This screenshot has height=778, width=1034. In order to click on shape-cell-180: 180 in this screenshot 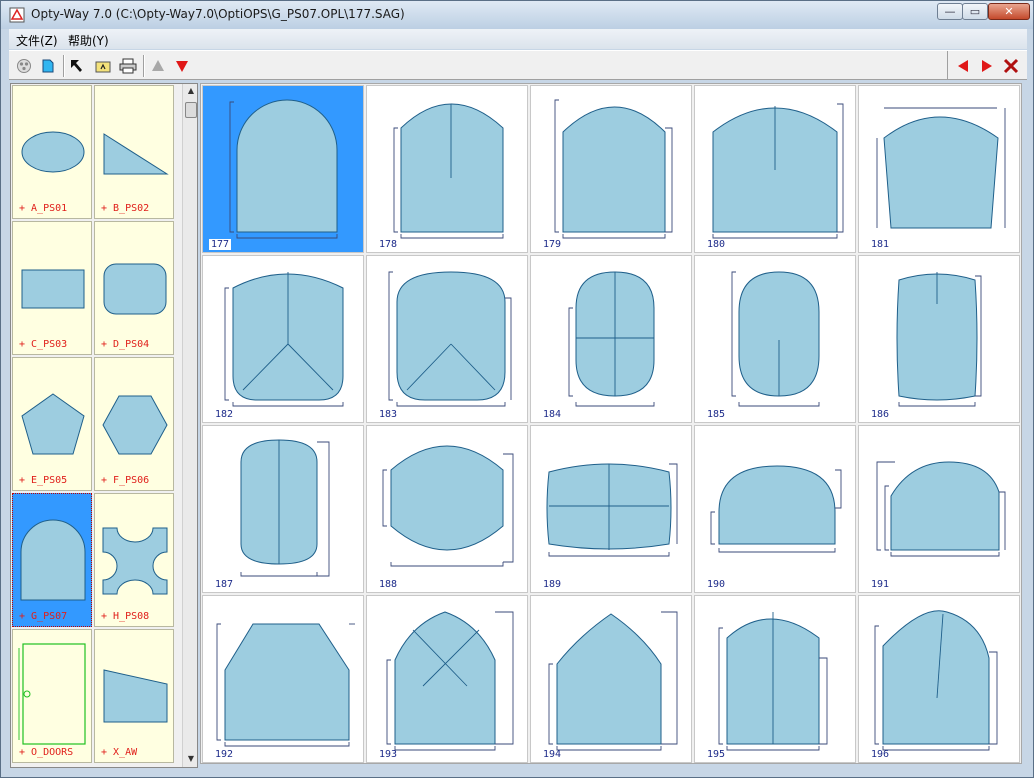, I will do `click(775, 169)`.